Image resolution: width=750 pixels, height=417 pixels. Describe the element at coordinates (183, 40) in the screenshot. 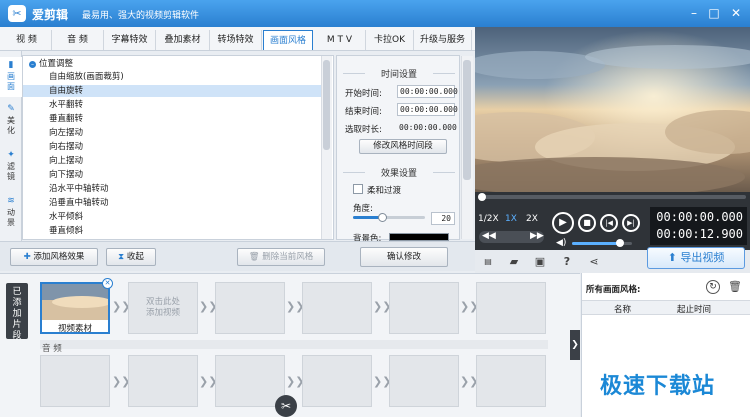

I see `tab-overlay: 叠加素材` at that location.